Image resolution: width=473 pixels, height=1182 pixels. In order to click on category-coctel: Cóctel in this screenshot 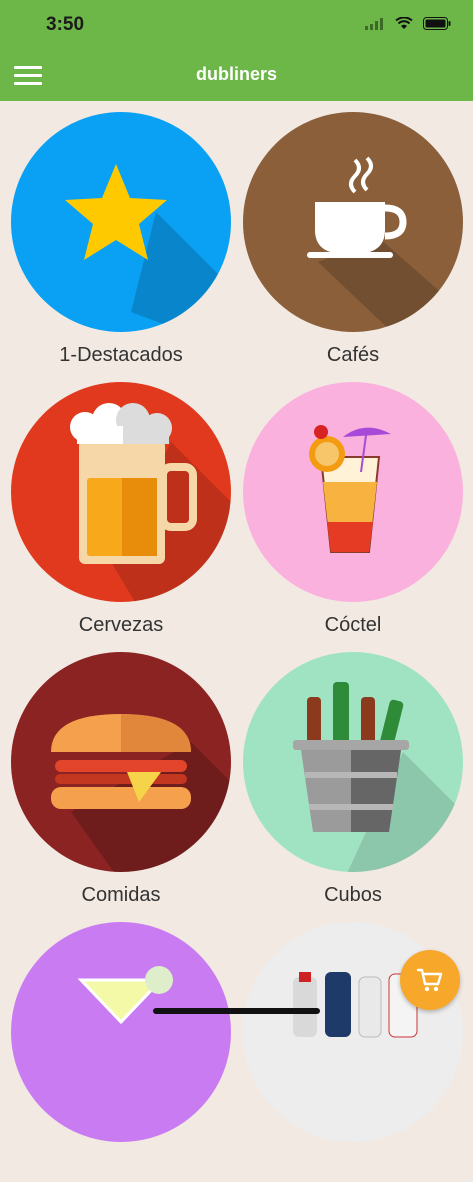, I will do `click(358, 512)`.